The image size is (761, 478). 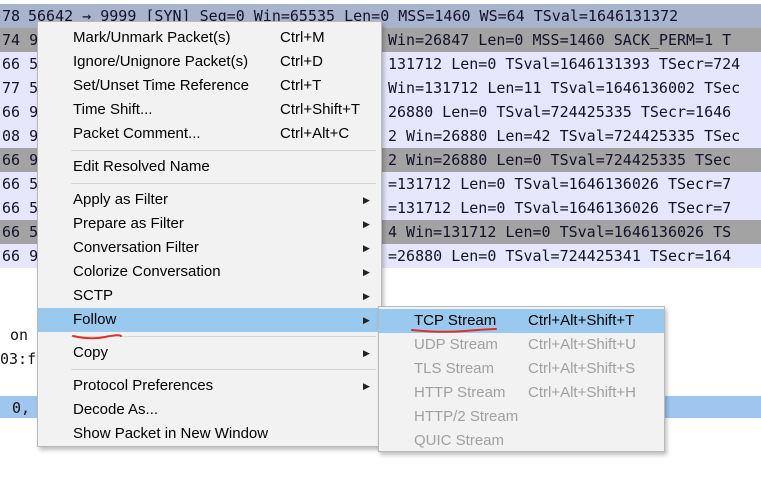 I want to click on menu-item-shortcut: Ctrl+T, so click(x=301, y=85).